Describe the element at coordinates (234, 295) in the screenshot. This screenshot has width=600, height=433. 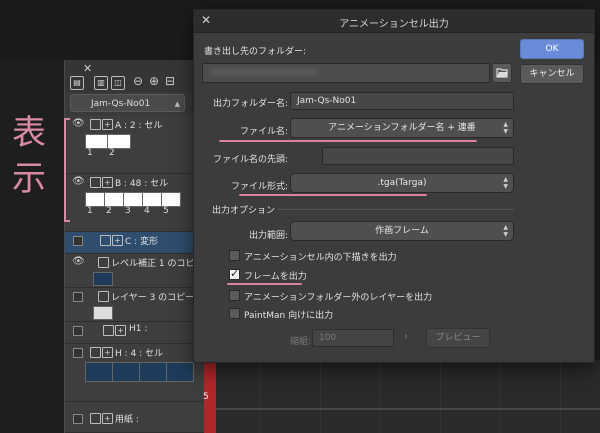
I see `option-checkbox-outside-layers` at that location.